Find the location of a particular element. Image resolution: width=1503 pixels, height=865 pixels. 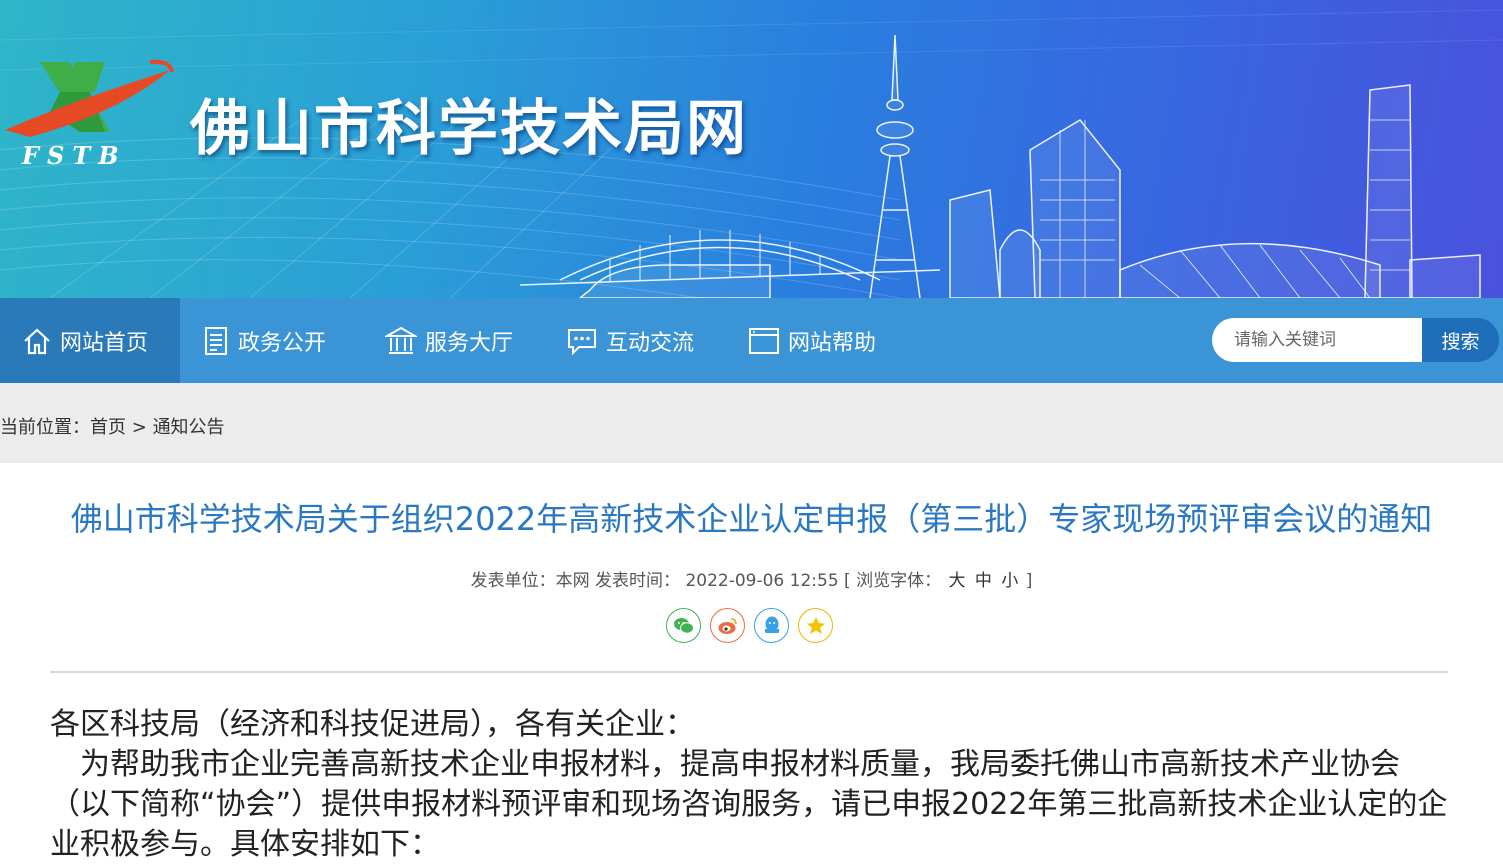

weibo-icon is located at coordinates (727, 625).